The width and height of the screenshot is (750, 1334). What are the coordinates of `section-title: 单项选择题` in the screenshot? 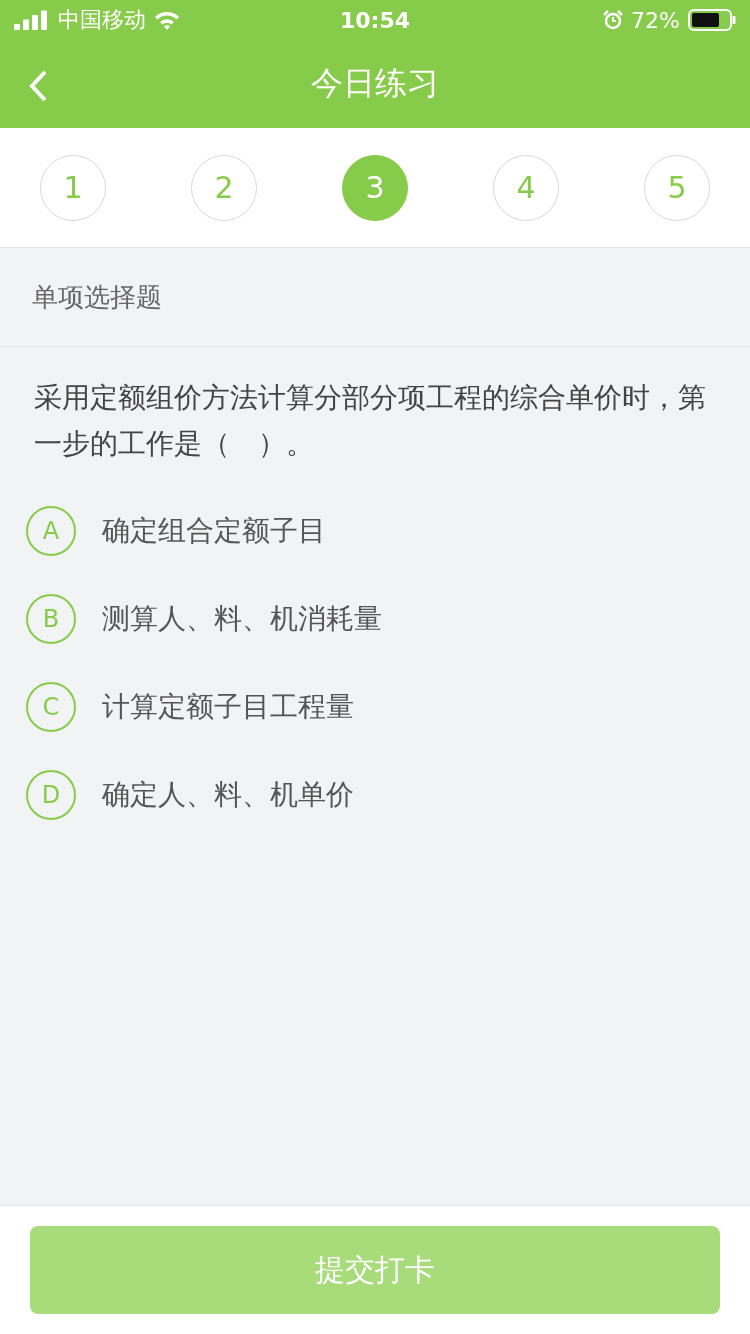 It's located at (97, 297).